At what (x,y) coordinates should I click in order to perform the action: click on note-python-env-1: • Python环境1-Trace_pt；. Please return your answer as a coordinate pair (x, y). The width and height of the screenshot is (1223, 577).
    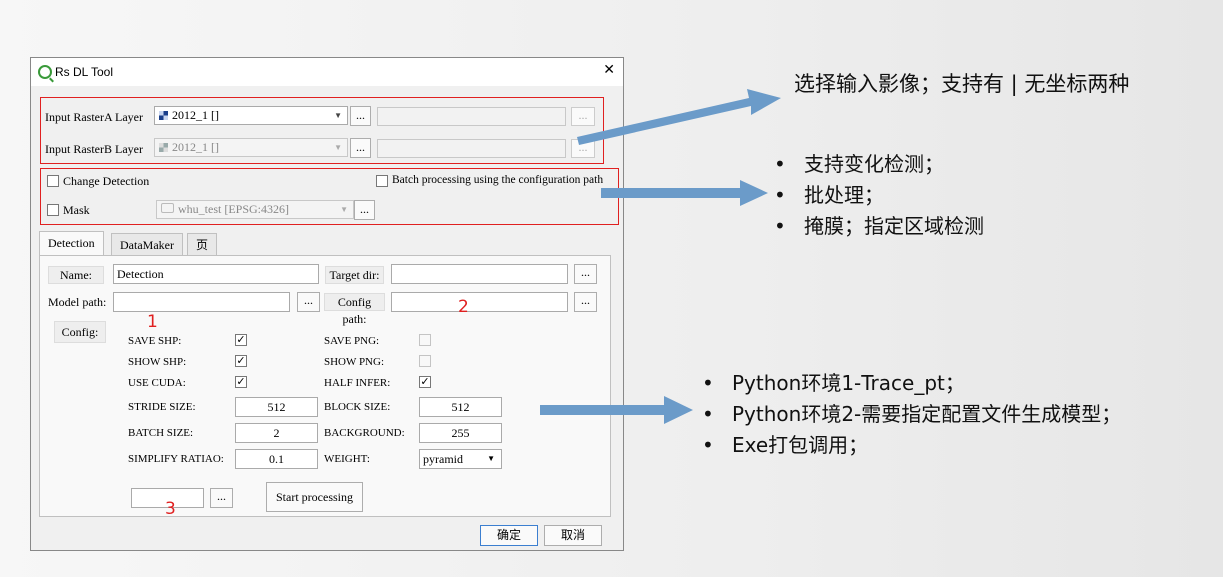
    Looking at the image, I should click on (833, 383).